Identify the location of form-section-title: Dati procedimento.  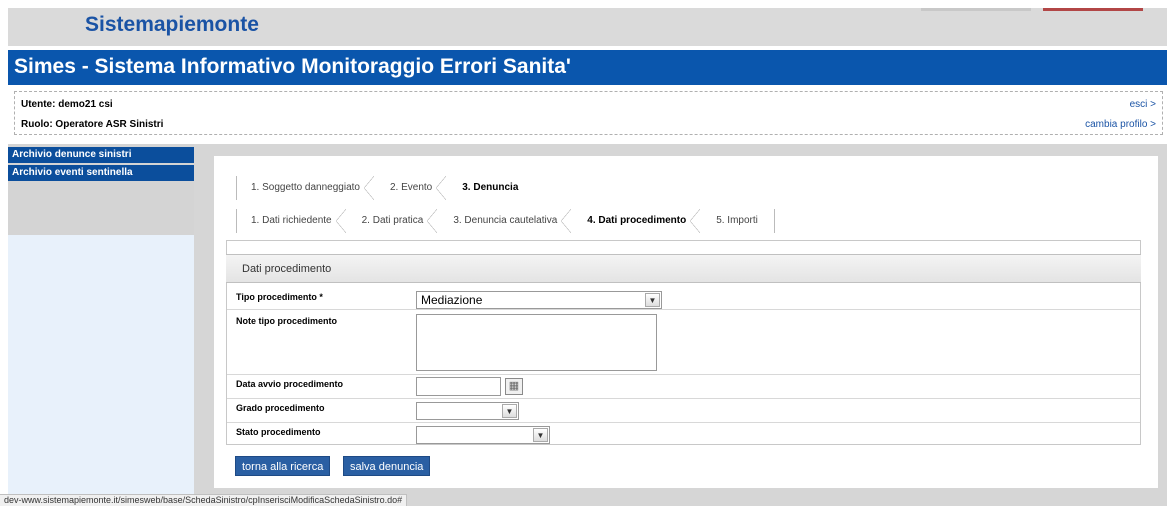
(287, 269).